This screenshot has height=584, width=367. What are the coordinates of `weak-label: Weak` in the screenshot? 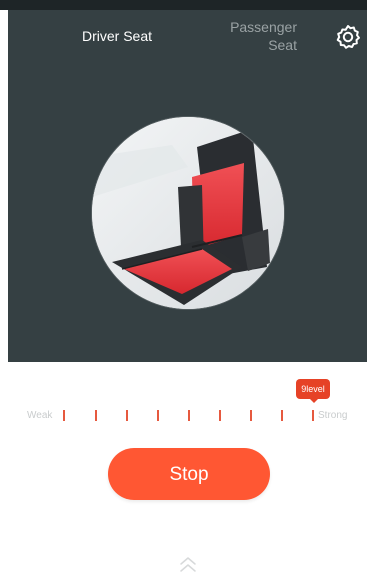 It's located at (40, 415).